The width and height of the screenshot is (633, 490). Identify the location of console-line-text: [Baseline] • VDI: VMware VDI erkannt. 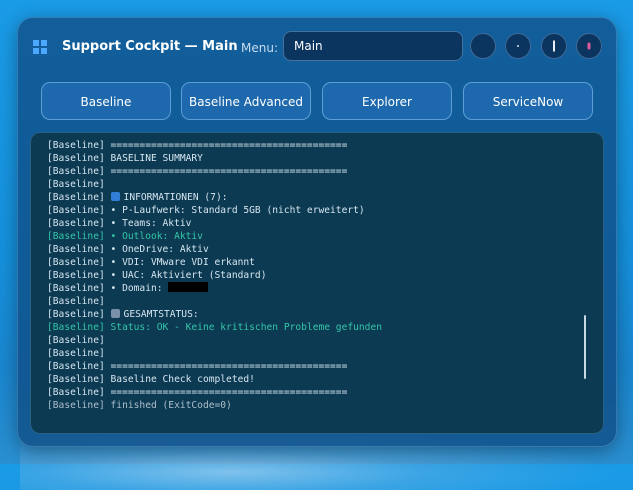
(151, 262).